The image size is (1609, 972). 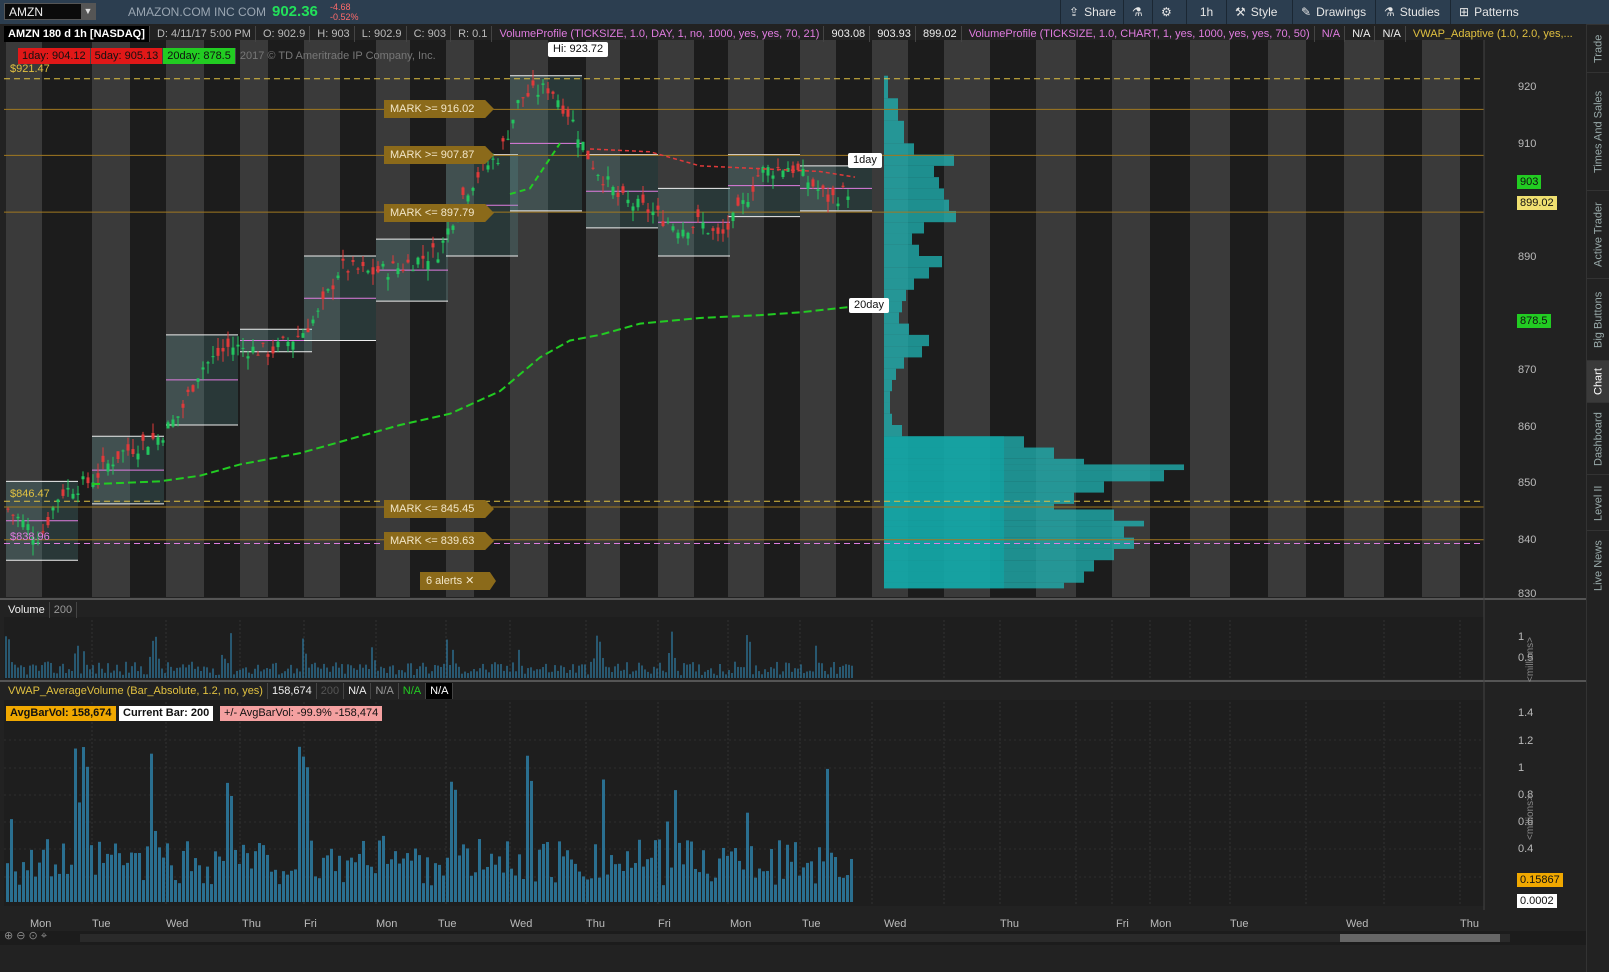 I want to click on tab-level-ii: Level II, so click(x=1598, y=502).